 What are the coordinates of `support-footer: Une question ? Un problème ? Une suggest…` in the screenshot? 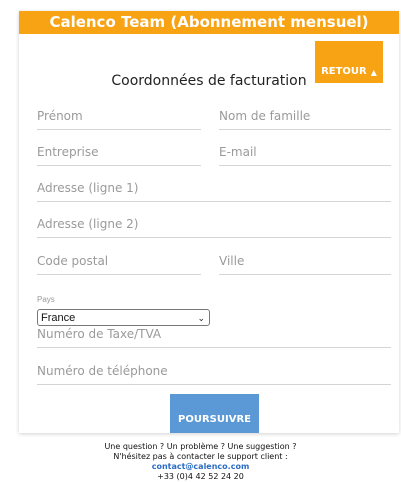 It's located at (200, 462).